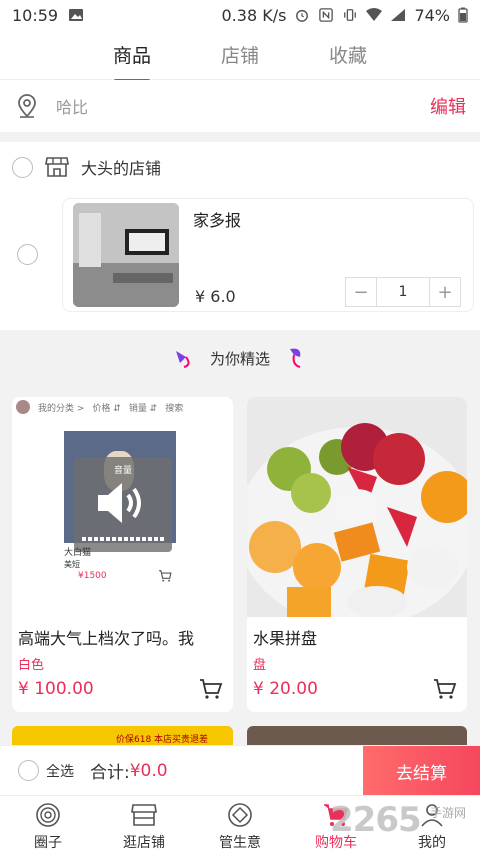 The width and height of the screenshot is (480, 853). I want to click on mini-product-name: 大白猫, so click(78, 553).